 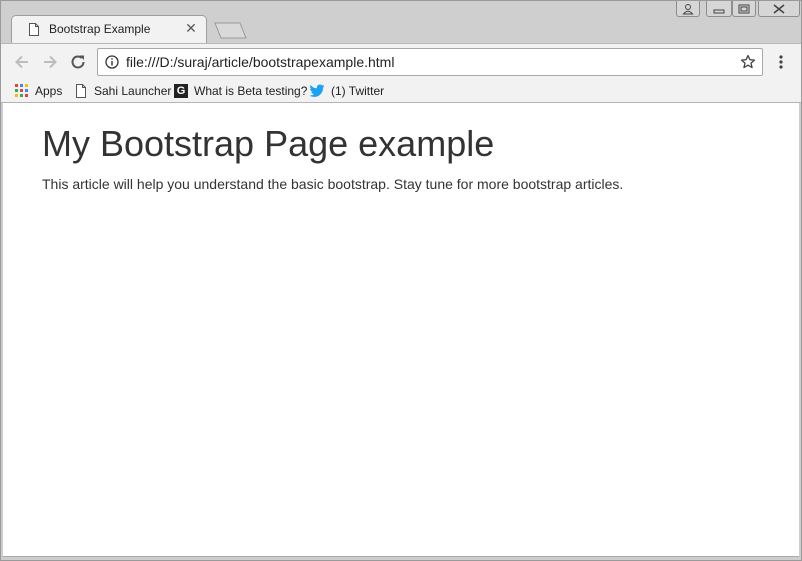 I want to click on star-icon, so click(x=748, y=62).